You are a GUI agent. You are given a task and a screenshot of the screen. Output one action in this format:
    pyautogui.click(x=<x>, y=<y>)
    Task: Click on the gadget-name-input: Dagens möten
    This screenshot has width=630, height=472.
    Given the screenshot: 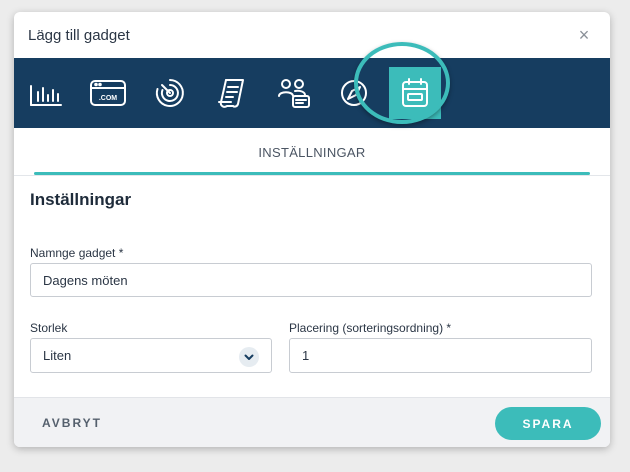 What is the action you would take?
    pyautogui.click(x=311, y=280)
    